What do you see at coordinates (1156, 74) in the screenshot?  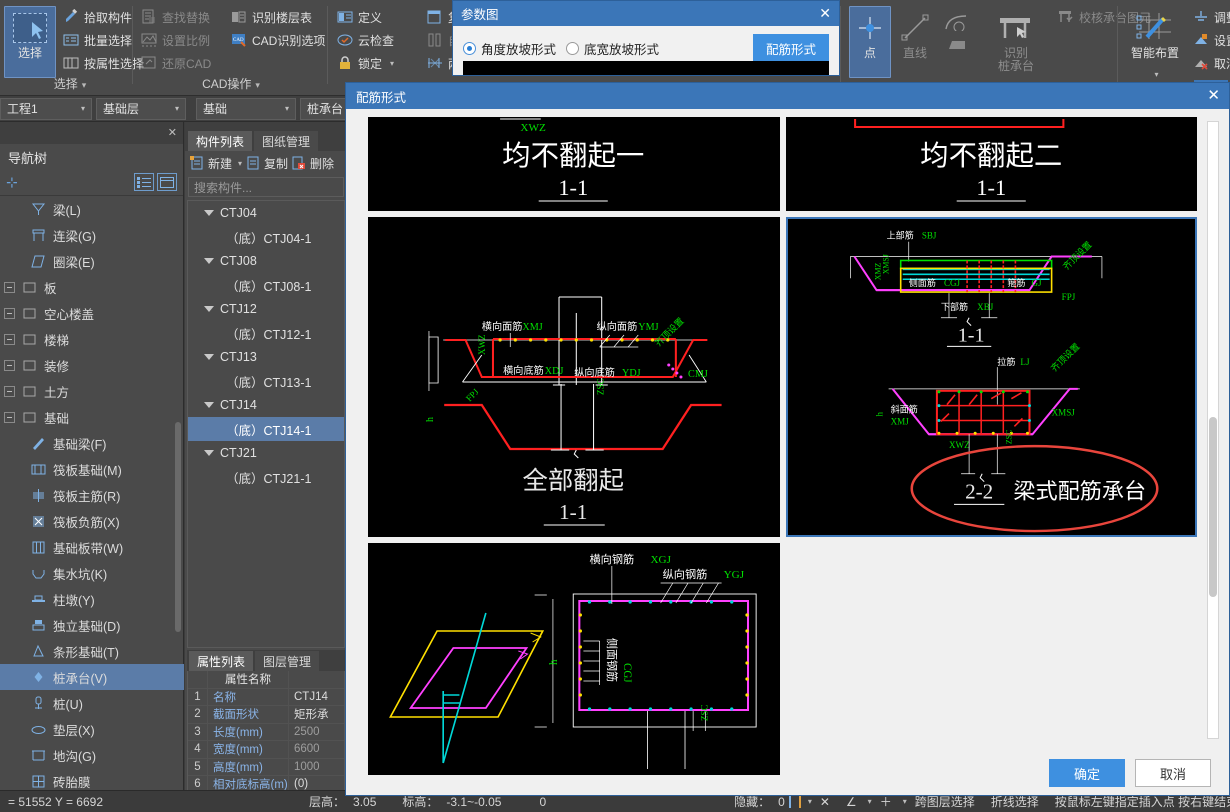 I see `smart-layout-chevron-down-icon: ▾` at bounding box center [1156, 74].